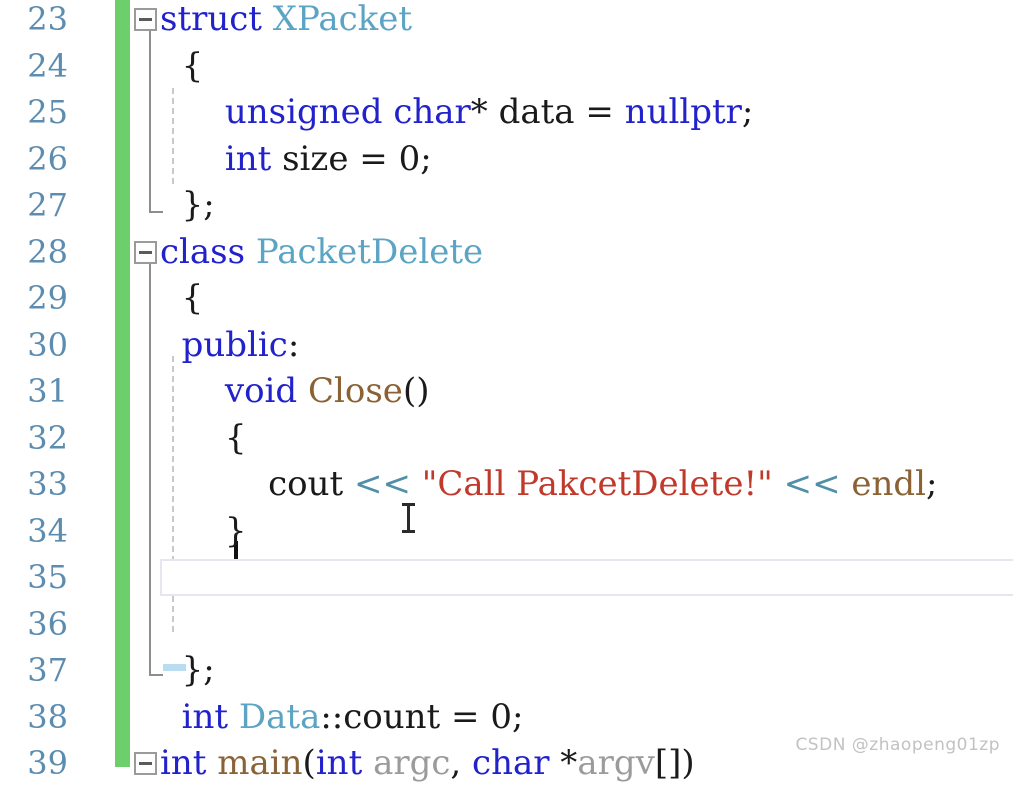 This screenshot has height=787, width=1013. What do you see at coordinates (342, 19) in the screenshot?
I see `code-token: XPacket` at bounding box center [342, 19].